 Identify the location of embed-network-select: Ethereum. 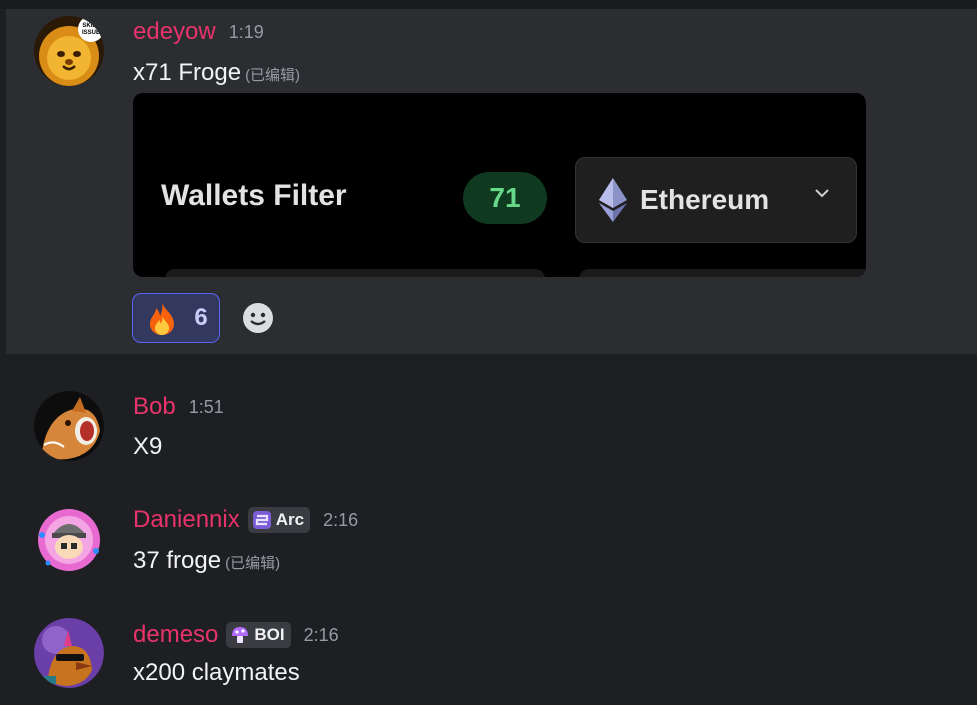
(716, 200).